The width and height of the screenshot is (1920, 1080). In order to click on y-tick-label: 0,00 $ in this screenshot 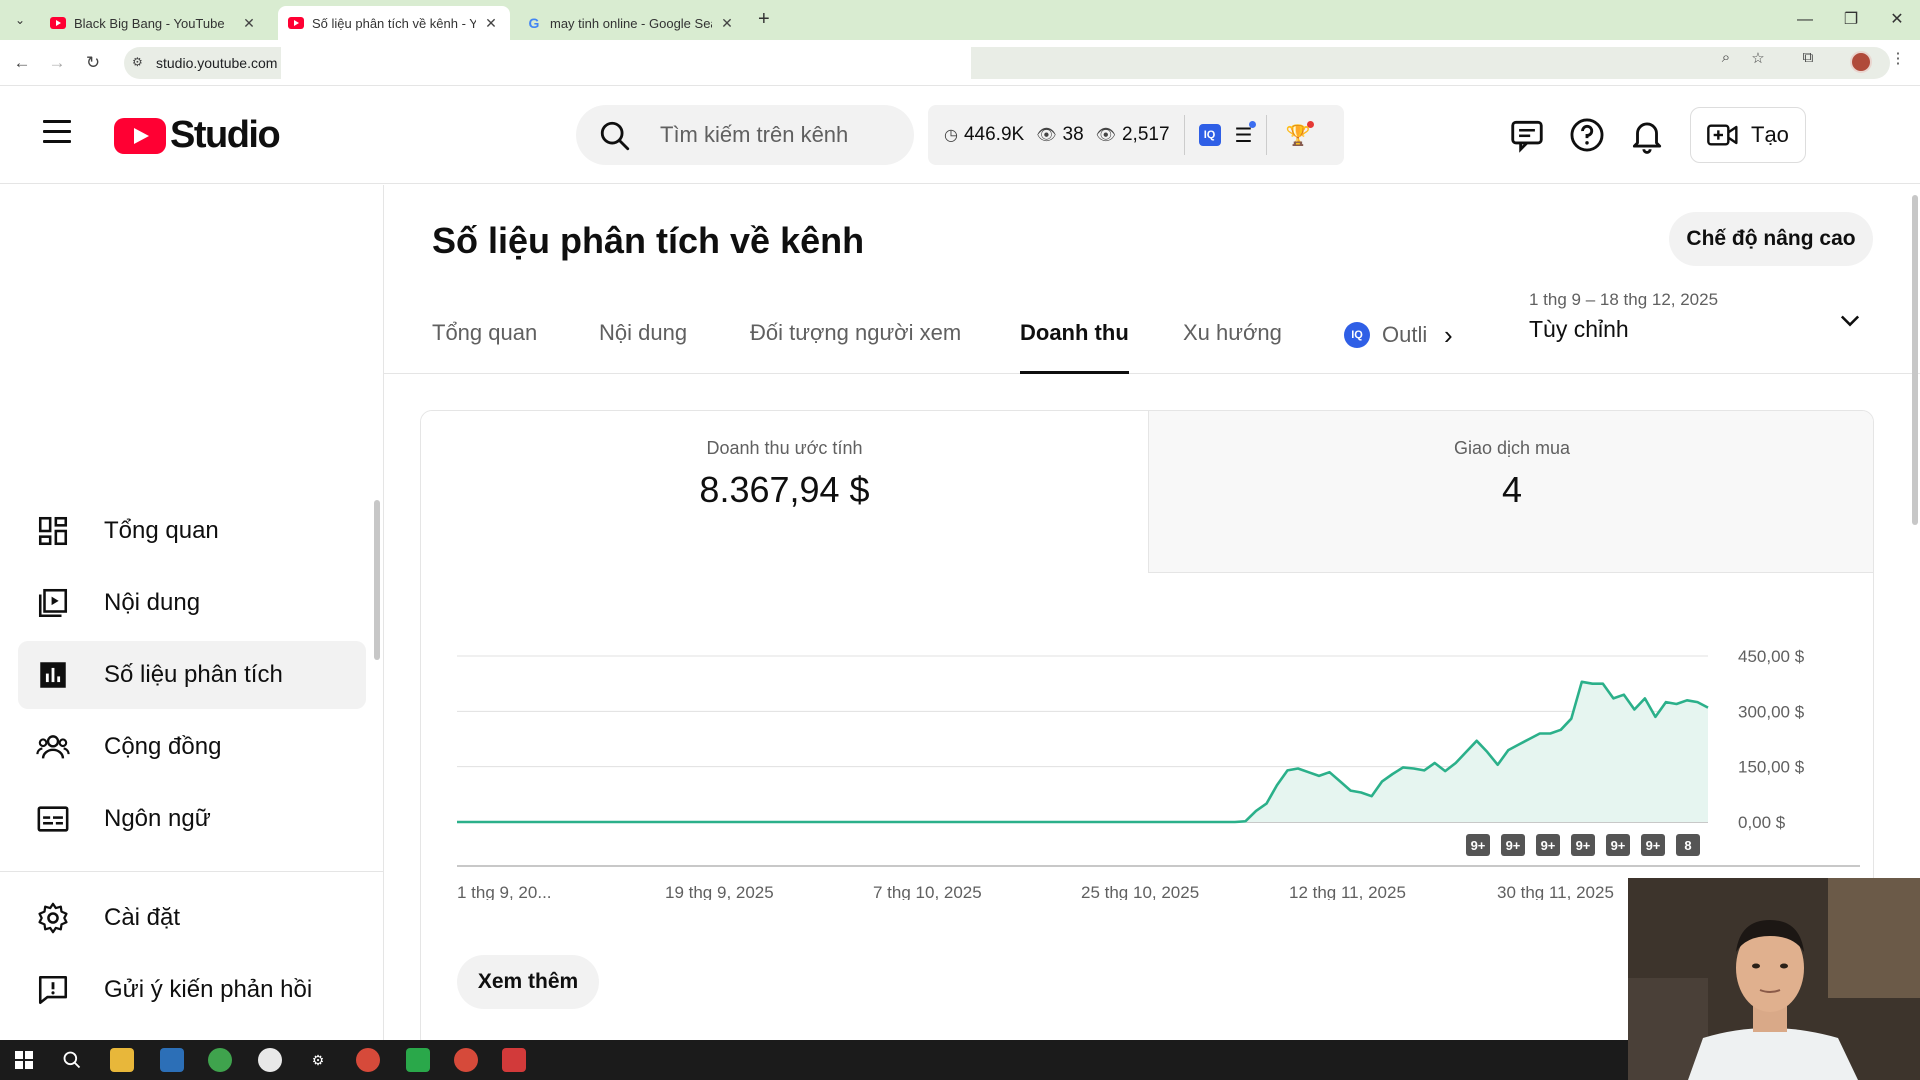, I will do `click(1762, 822)`.